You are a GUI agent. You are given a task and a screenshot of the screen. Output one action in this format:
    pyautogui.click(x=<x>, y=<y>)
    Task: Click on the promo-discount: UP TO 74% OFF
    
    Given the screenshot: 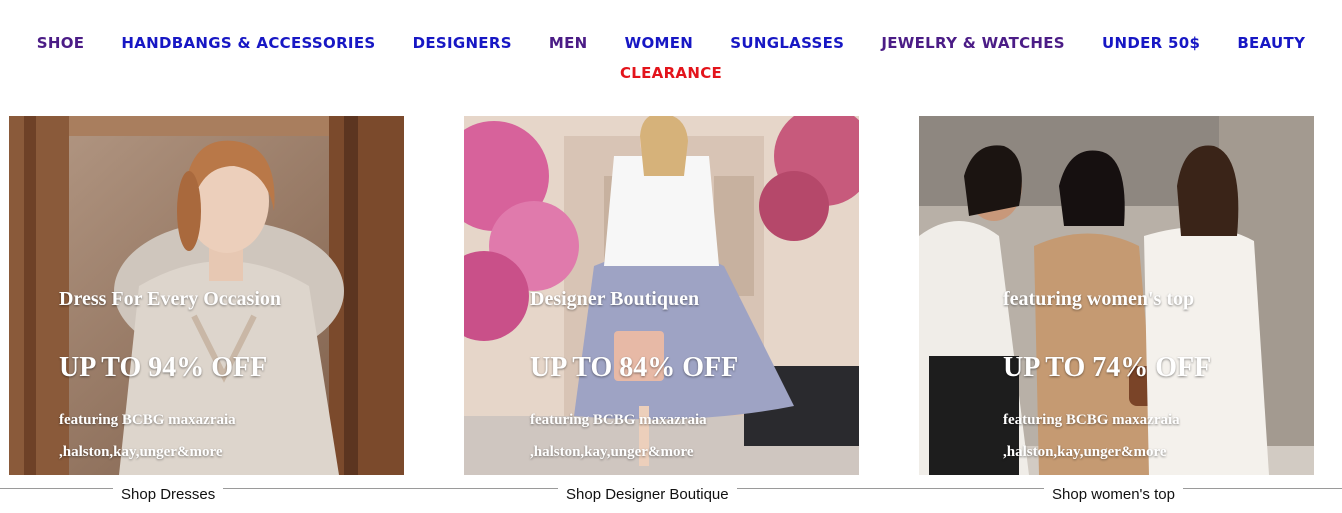 What is the action you would take?
    pyautogui.click(x=1107, y=367)
    